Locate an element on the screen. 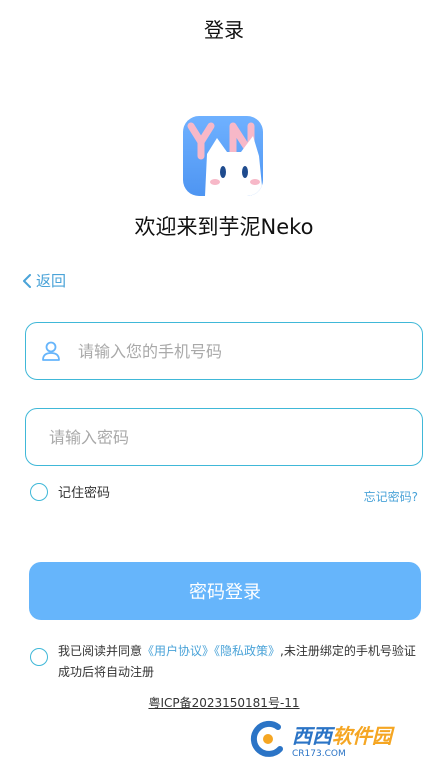  welcome-text: 欢迎来到芋泥Neko is located at coordinates (224, 227).